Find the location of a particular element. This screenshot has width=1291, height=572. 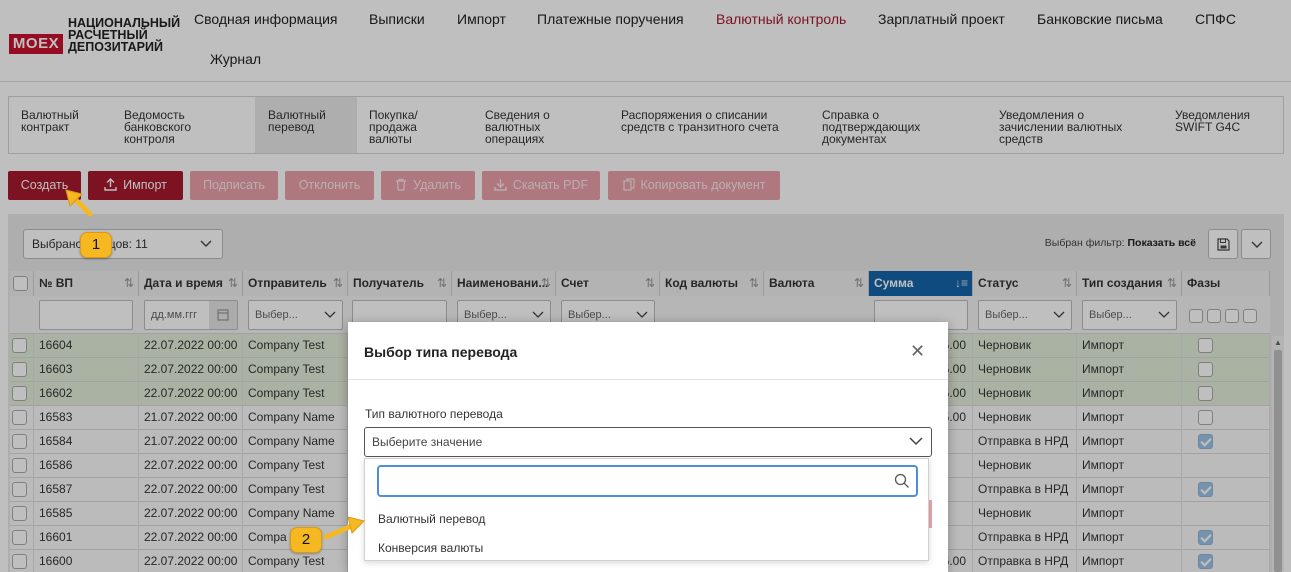

option-currency-conversion: Конверсия валюты is located at coordinates (430, 548).